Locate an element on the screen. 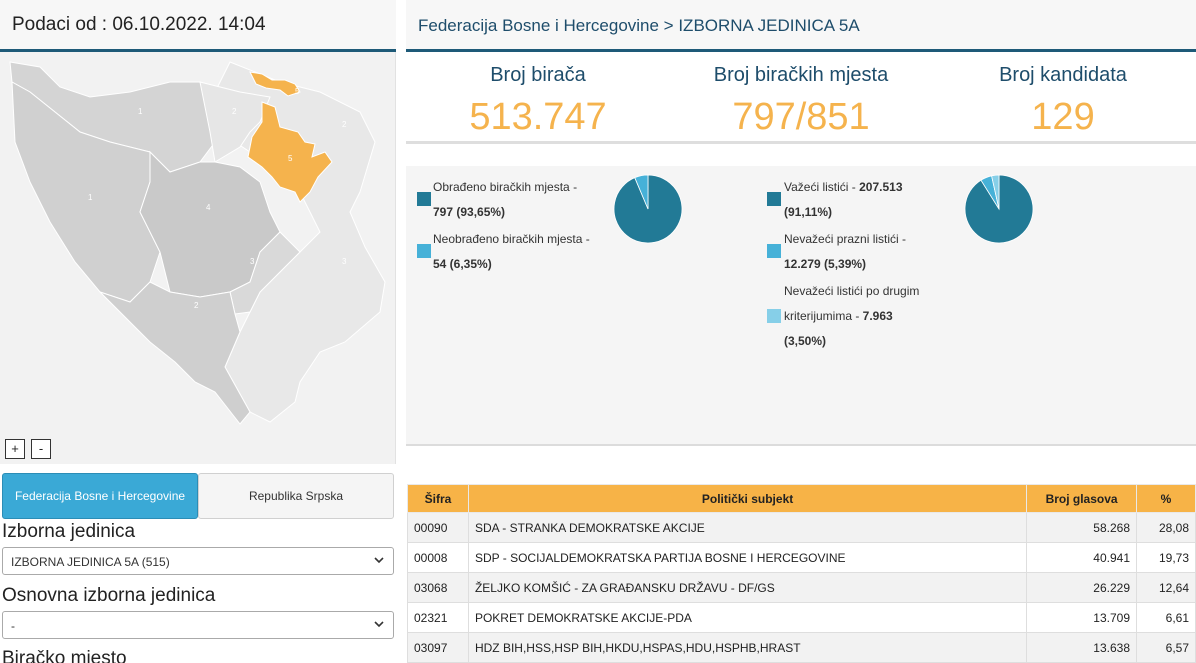  stat-value: 129 is located at coordinates (1063, 117).